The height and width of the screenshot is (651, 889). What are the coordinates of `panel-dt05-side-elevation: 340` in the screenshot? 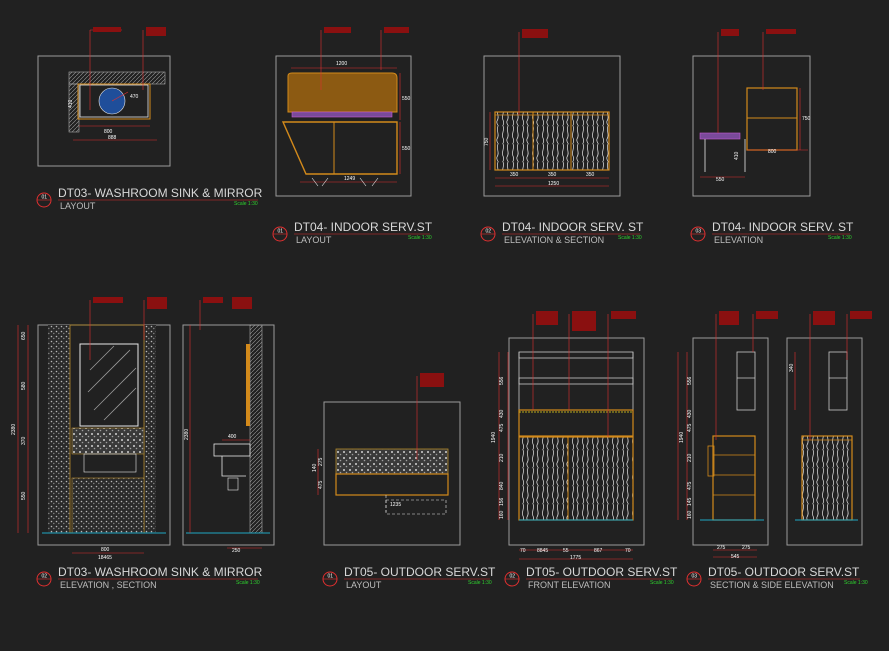 It's located at (829, 428).